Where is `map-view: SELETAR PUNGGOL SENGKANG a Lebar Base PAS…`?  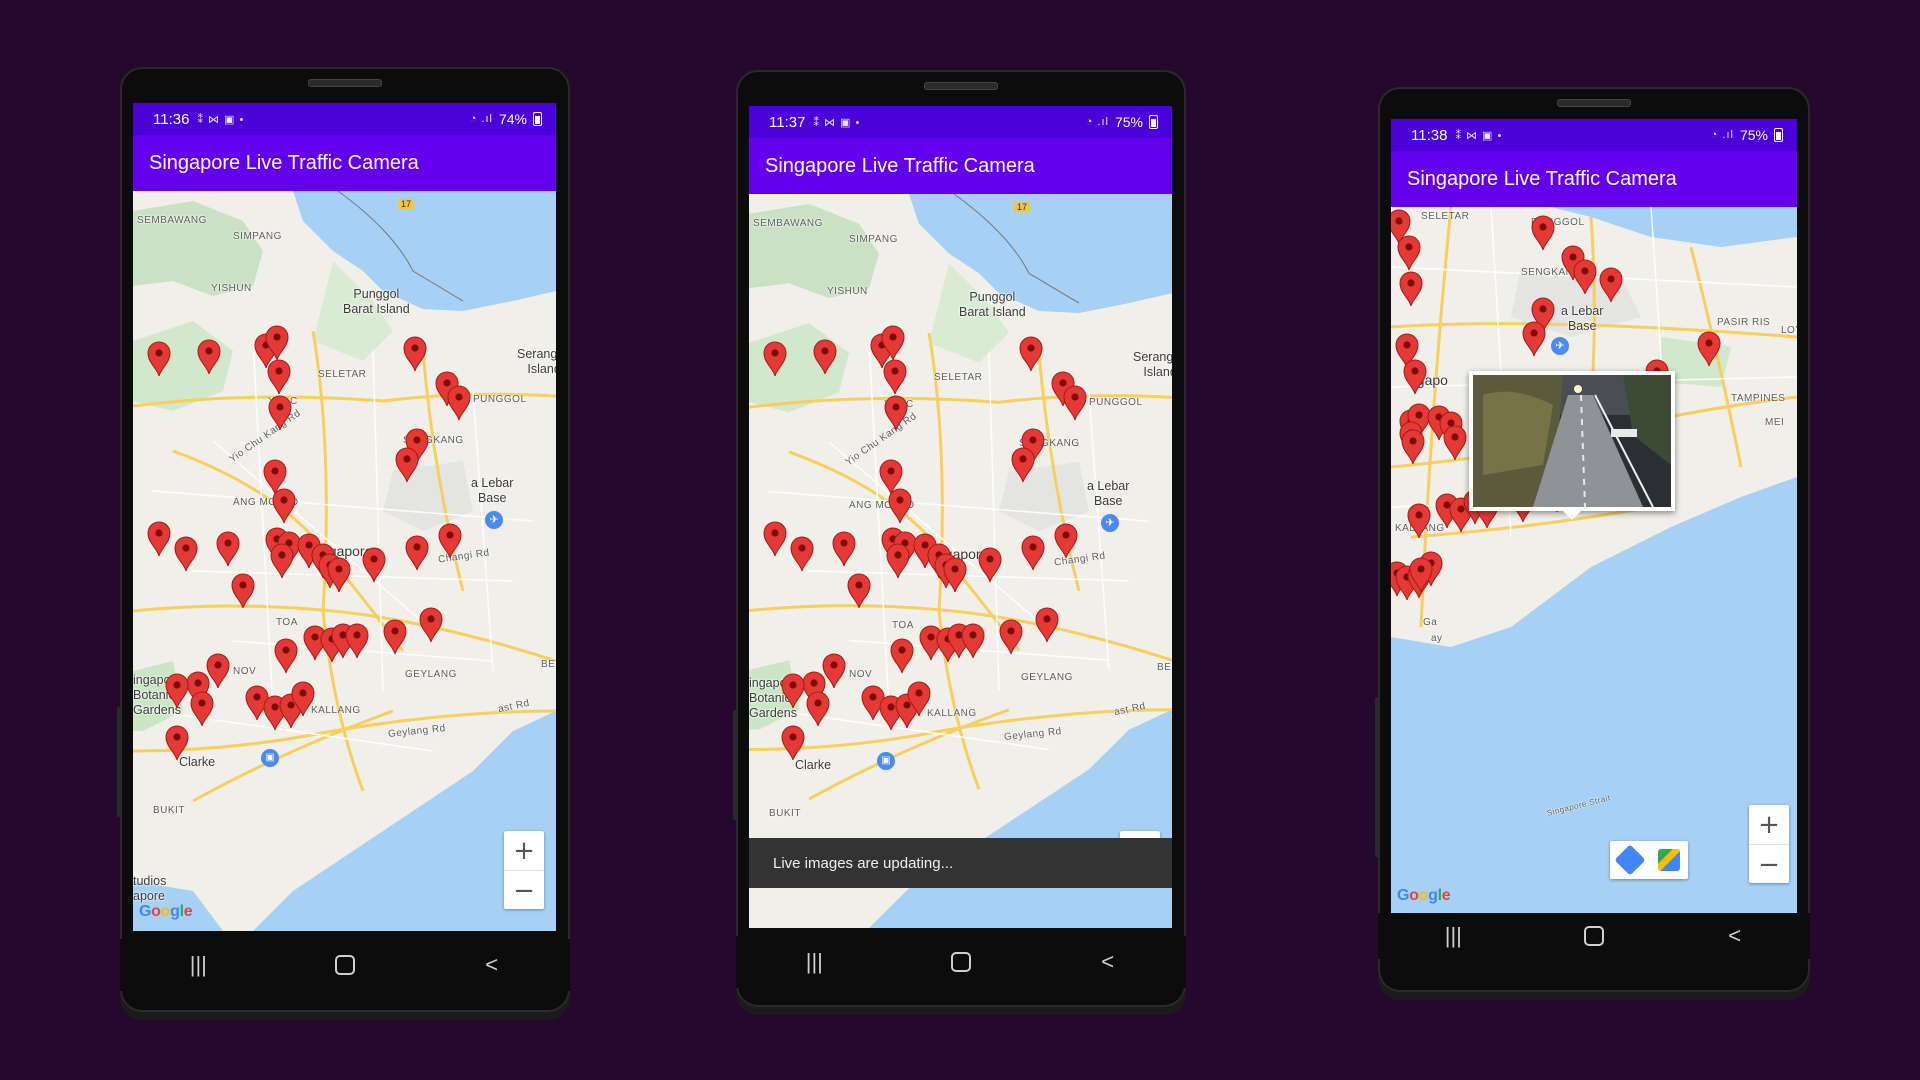 map-view: SELETAR PUNGGOL SENGKANG a Lebar Base PAS… is located at coordinates (1594, 560).